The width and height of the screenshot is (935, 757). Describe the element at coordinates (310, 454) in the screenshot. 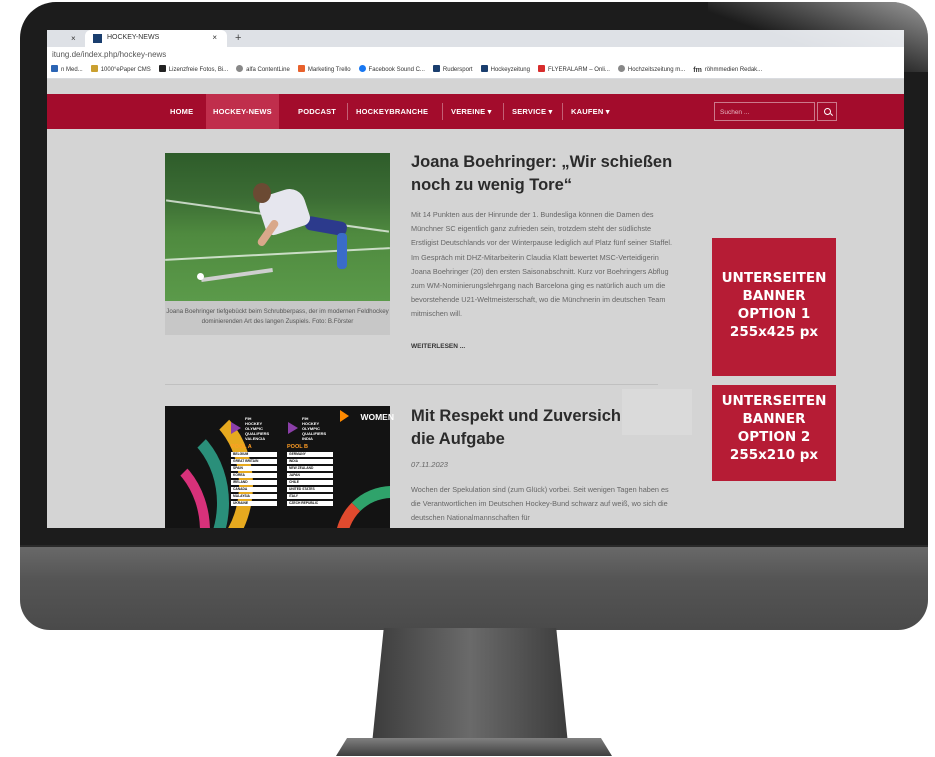

I see `pool-team-row: GERMANY` at that location.